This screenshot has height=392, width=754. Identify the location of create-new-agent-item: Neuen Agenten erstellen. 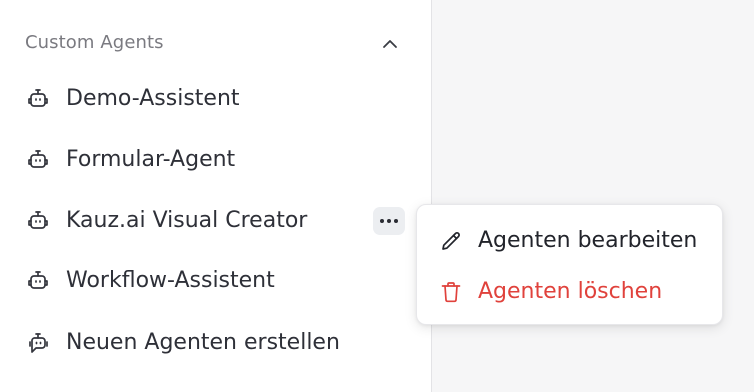
(214, 343).